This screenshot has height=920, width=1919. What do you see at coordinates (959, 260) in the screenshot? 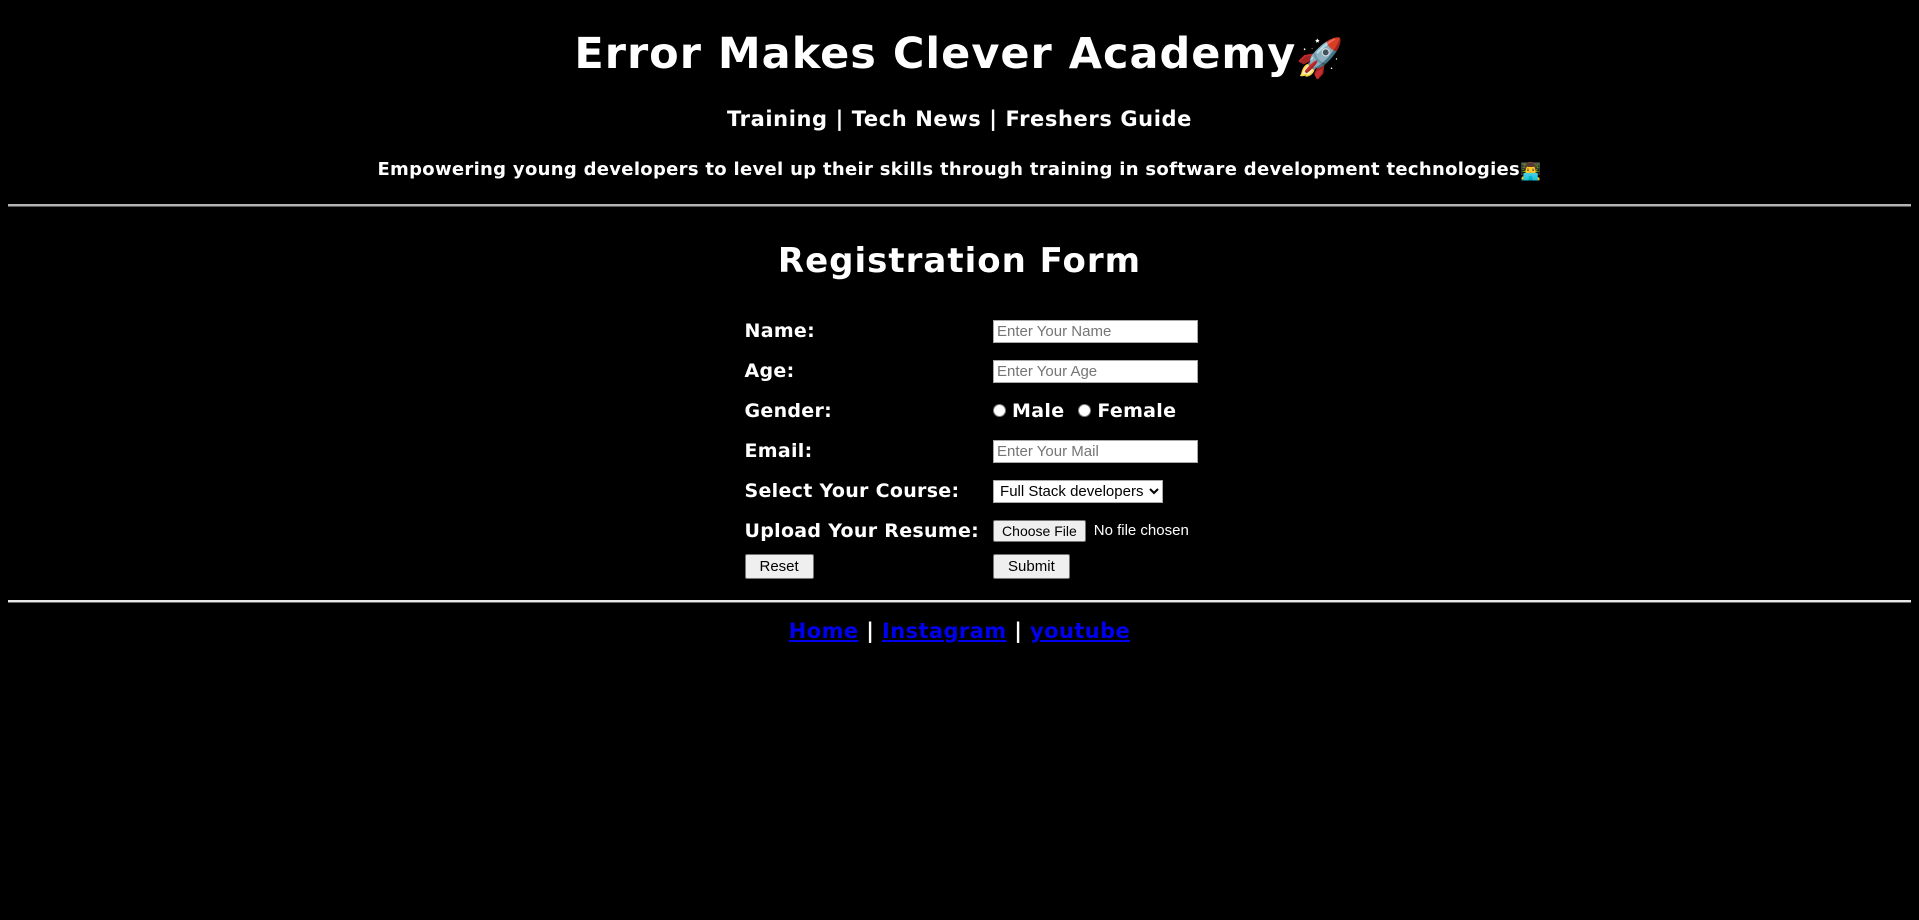
I see `form-heading: Registration Form` at bounding box center [959, 260].